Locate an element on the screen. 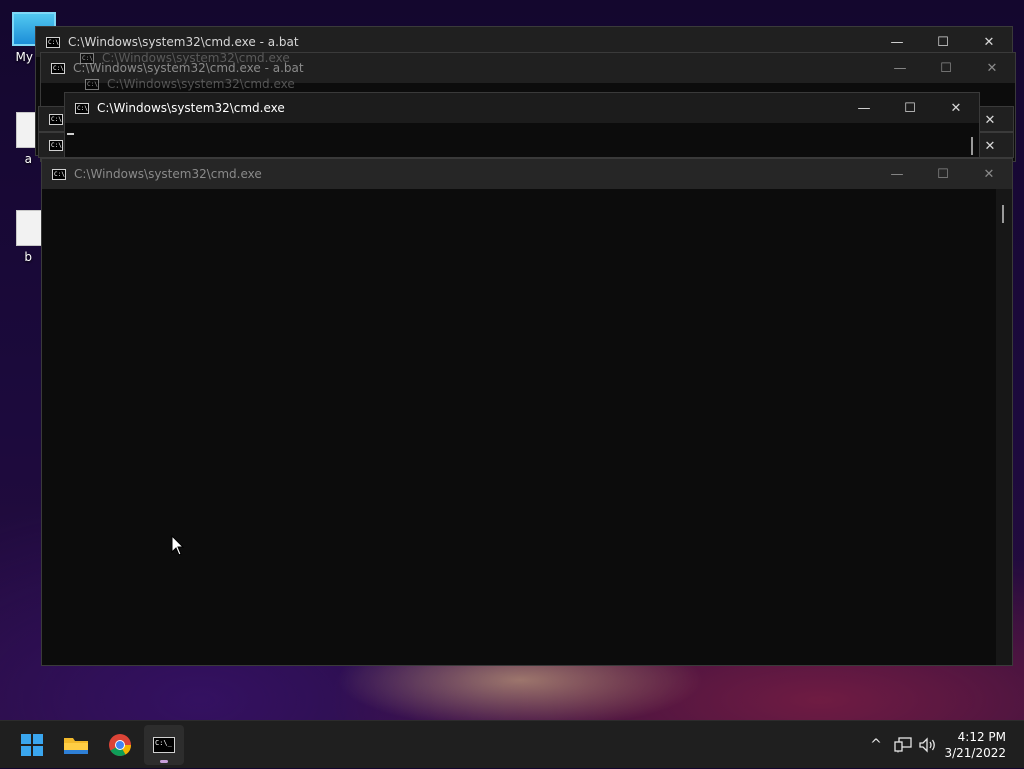  cmd-icon: C:\_ is located at coordinates (164, 745).